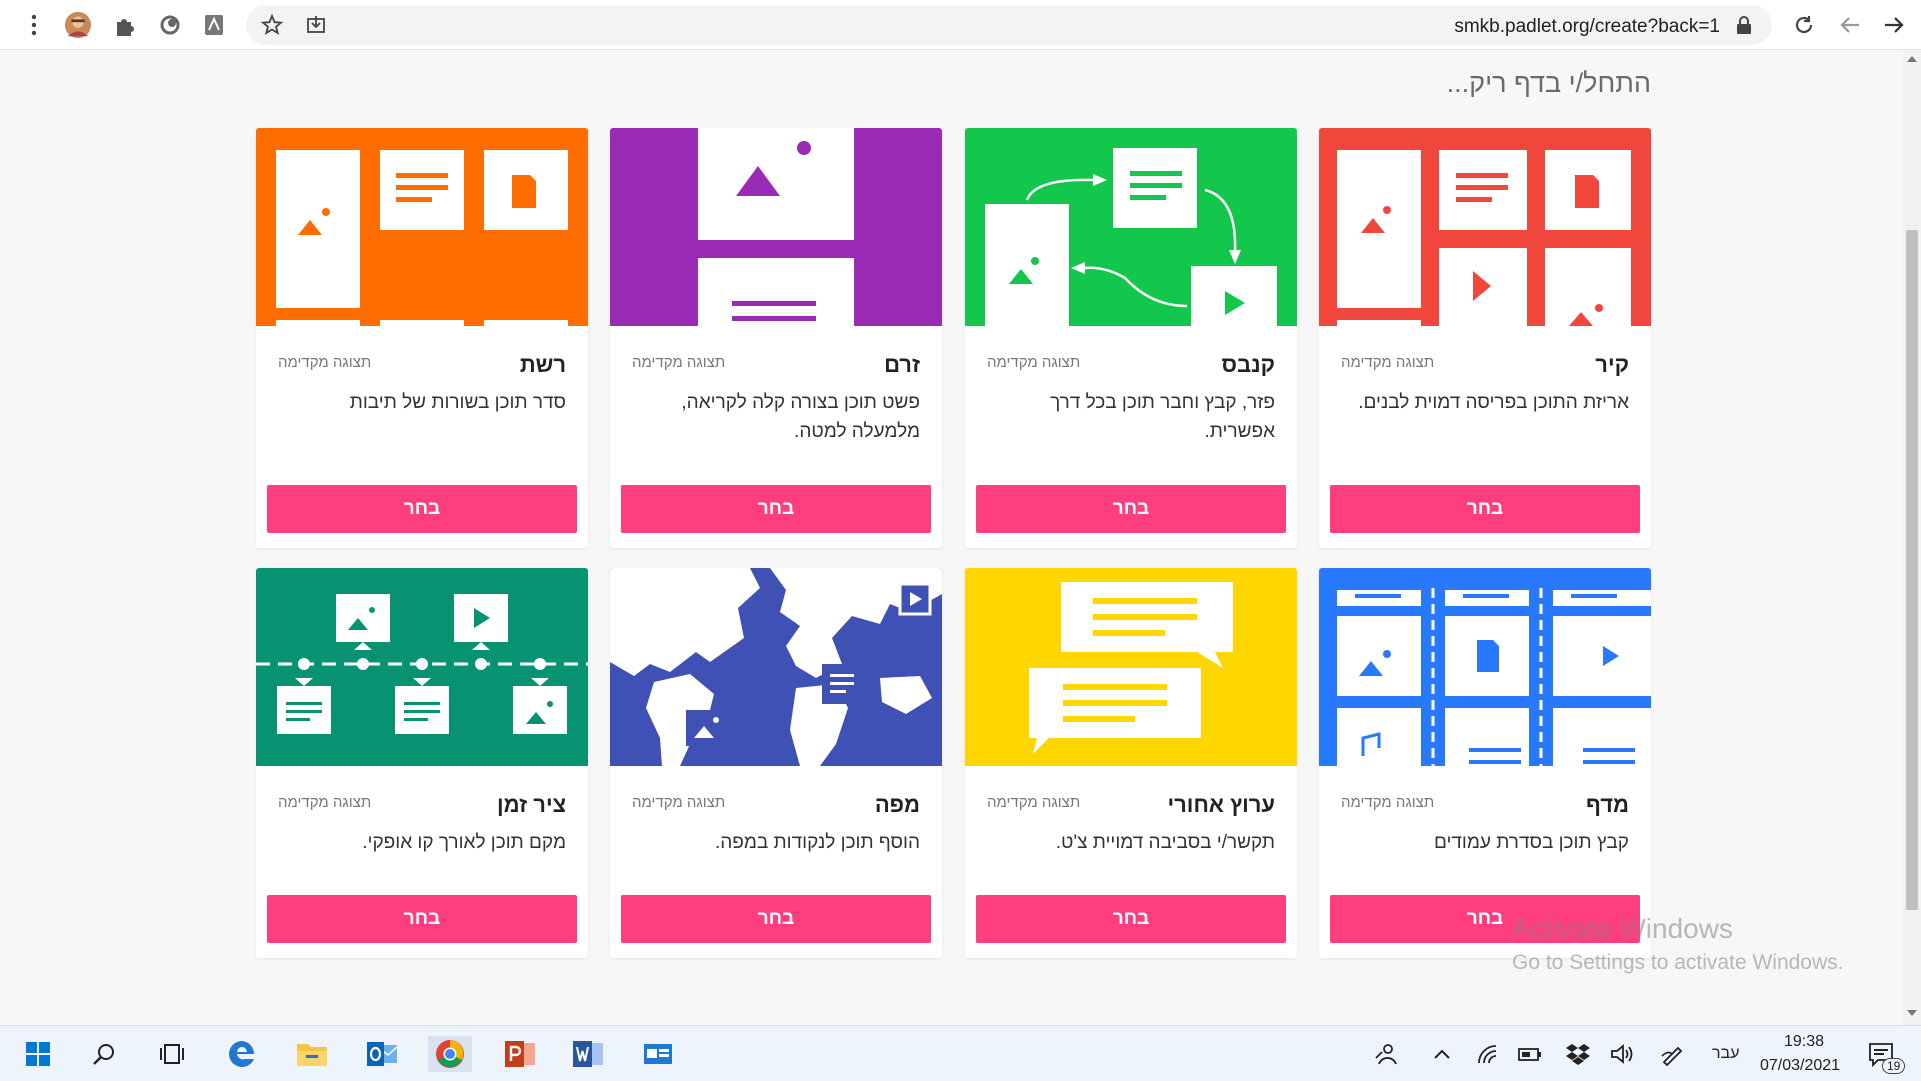  What do you see at coordinates (316, 25) in the screenshot?
I see `install-app-icon` at bounding box center [316, 25].